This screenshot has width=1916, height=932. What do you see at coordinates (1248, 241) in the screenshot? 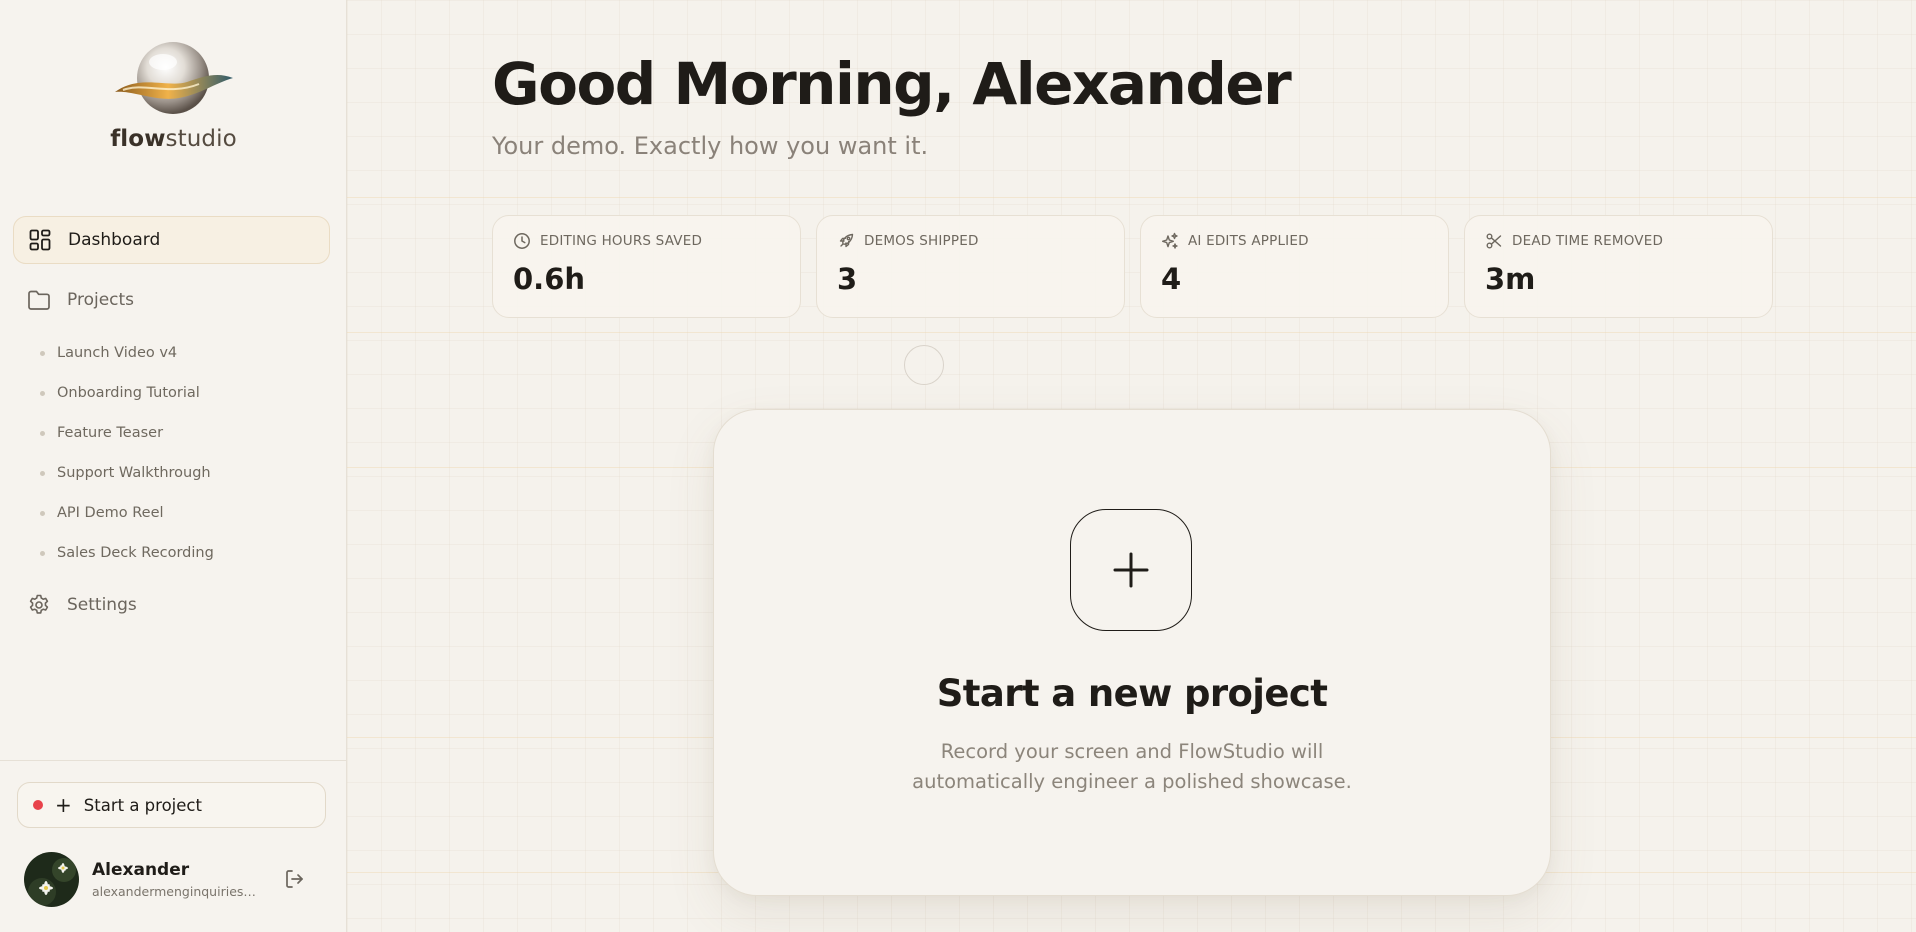
I see `stat-label: AI EDITS APPLIED` at bounding box center [1248, 241].